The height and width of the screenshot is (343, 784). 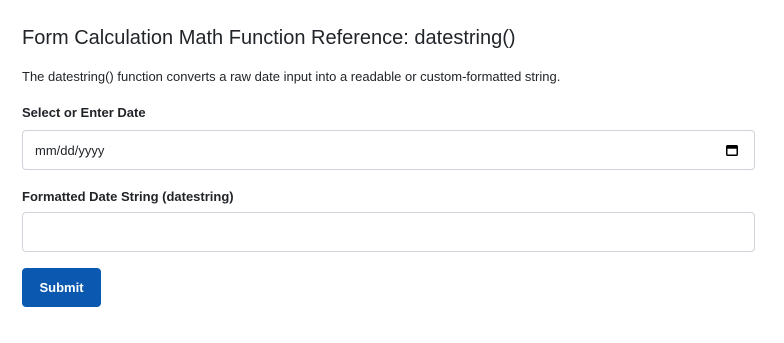 What do you see at coordinates (128, 196) in the screenshot?
I see `output-field-label: Formatted Date String (datestring)` at bounding box center [128, 196].